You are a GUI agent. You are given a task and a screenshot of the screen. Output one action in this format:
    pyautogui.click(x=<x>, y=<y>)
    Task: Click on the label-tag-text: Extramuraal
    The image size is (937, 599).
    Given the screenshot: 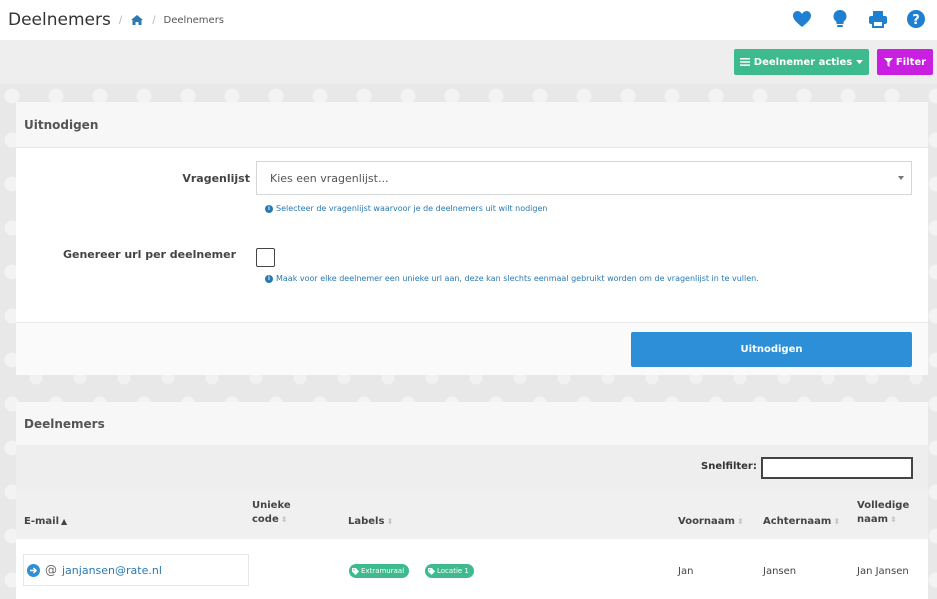 What is the action you would take?
    pyautogui.click(x=383, y=571)
    